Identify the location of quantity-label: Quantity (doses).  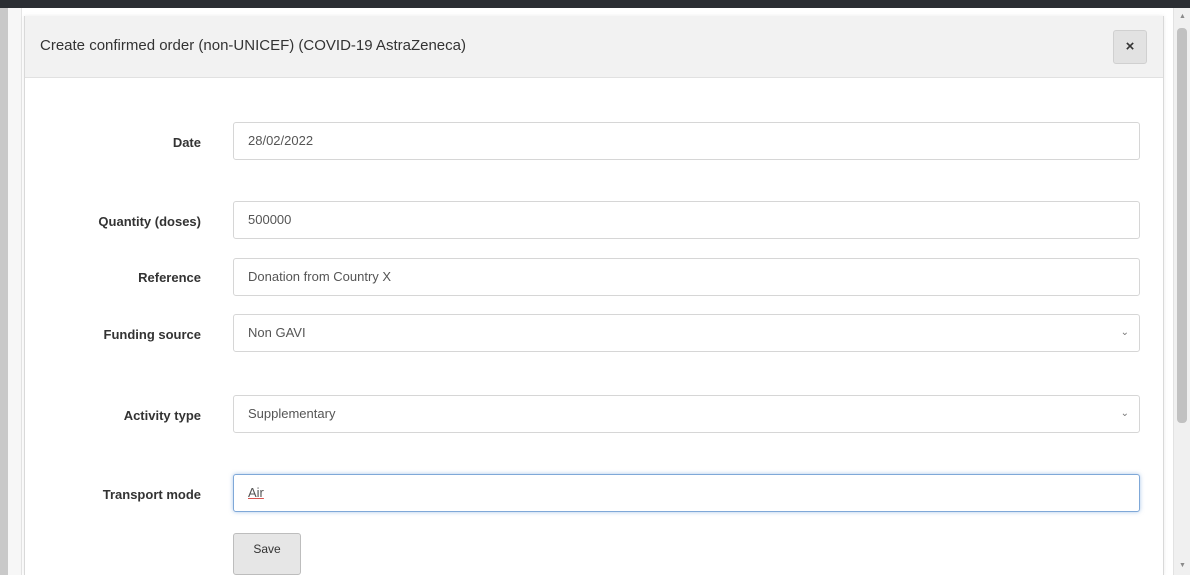
(149, 221).